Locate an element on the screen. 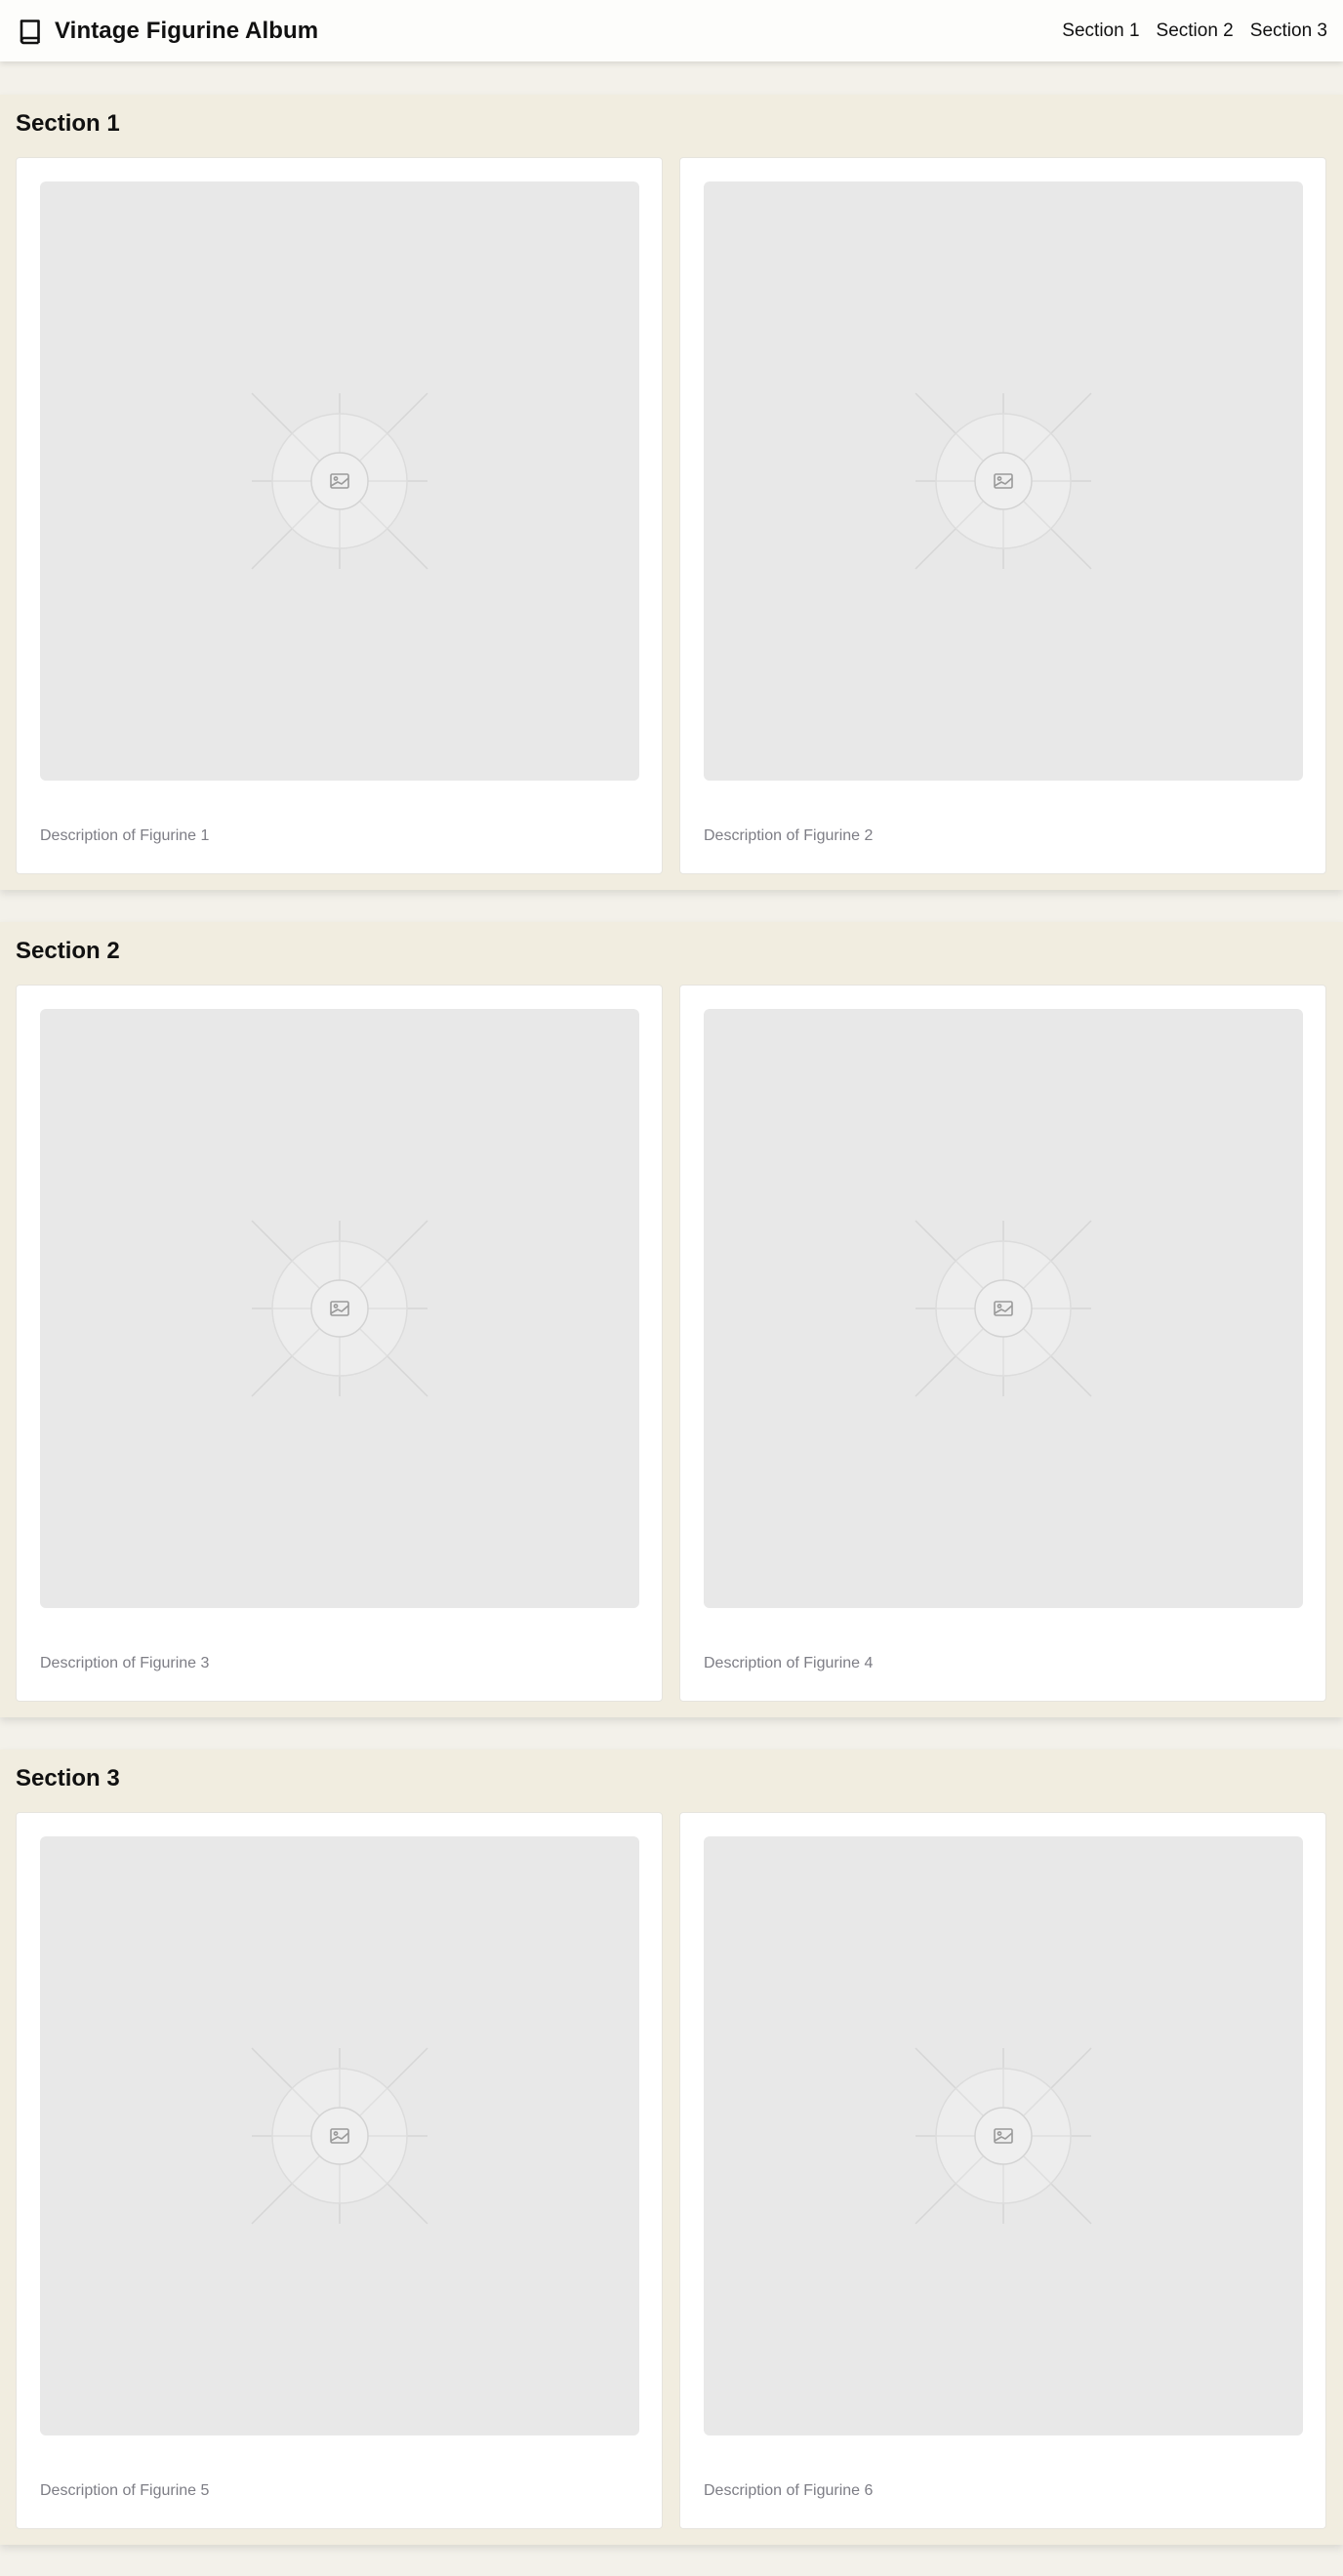 The image size is (1343, 2576). app-title: Vintage Figurine Album is located at coordinates (187, 30).